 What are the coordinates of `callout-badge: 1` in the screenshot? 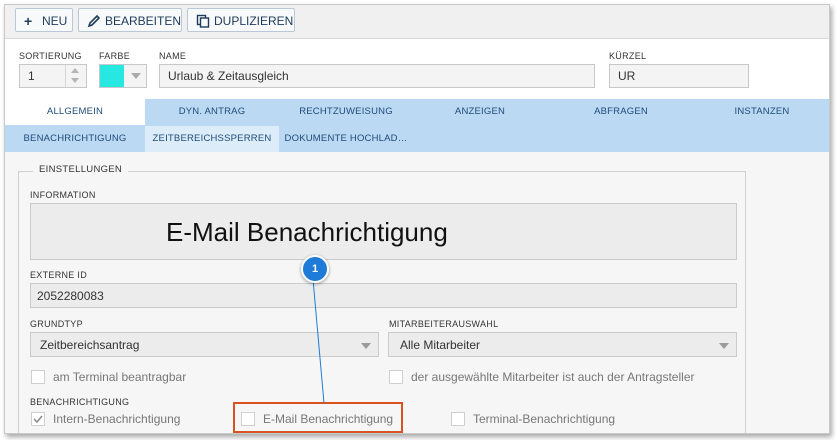 It's located at (315, 269).